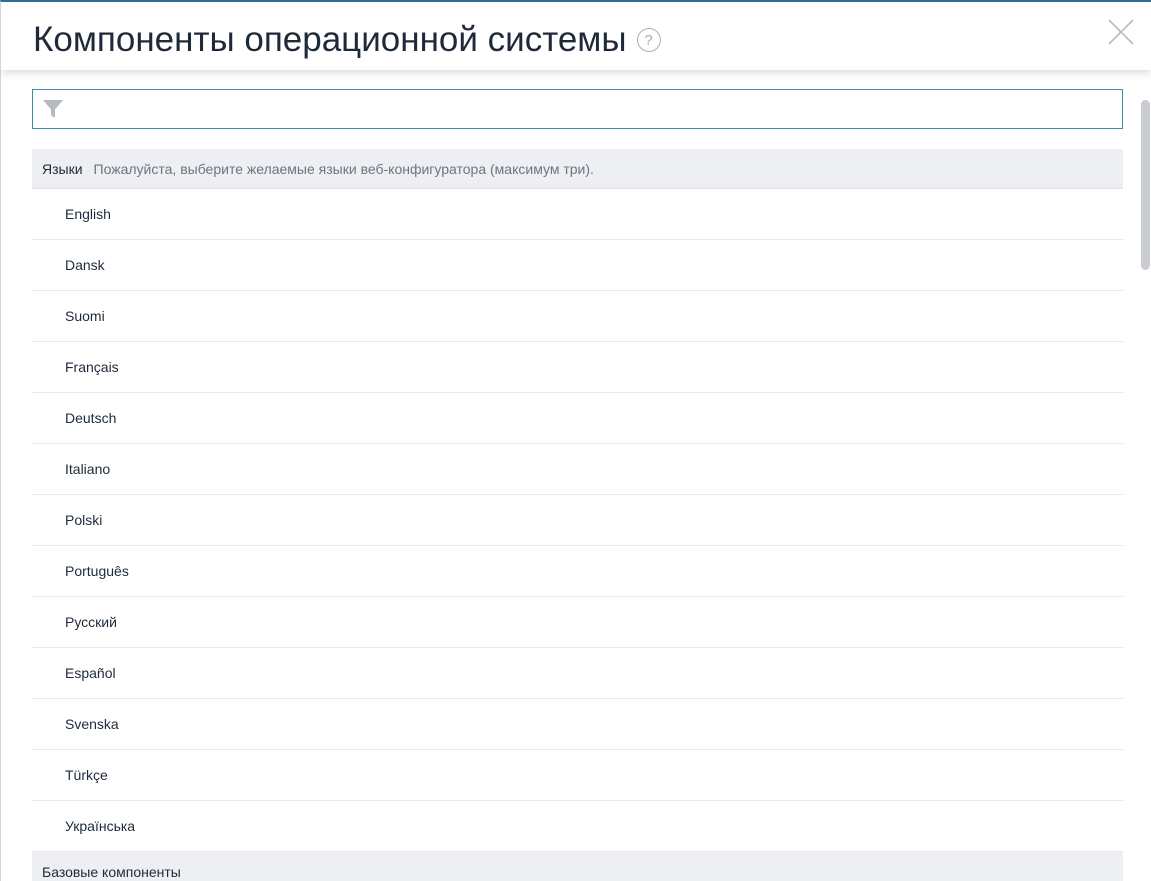  What do you see at coordinates (577, 571) in the screenshot?
I see `language-option: Português` at bounding box center [577, 571].